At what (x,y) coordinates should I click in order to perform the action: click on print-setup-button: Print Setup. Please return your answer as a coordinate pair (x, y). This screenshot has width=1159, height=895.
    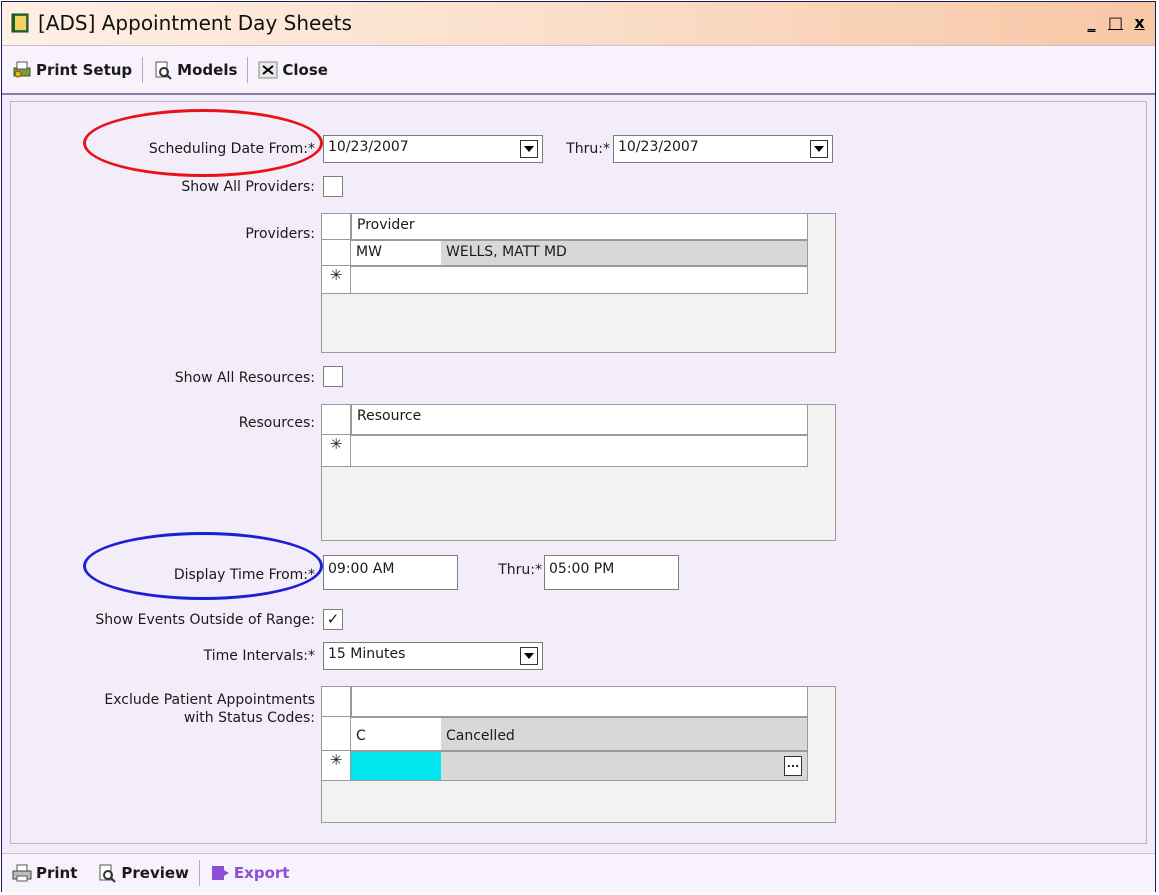
    Looking at the image, I should click on (72, 70).